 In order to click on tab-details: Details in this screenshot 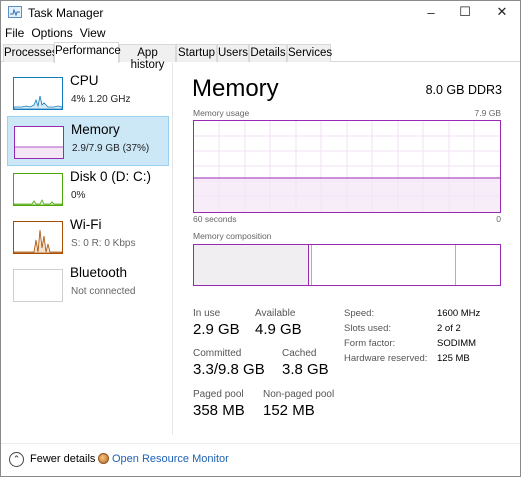, I will do `click(268, 53)`.